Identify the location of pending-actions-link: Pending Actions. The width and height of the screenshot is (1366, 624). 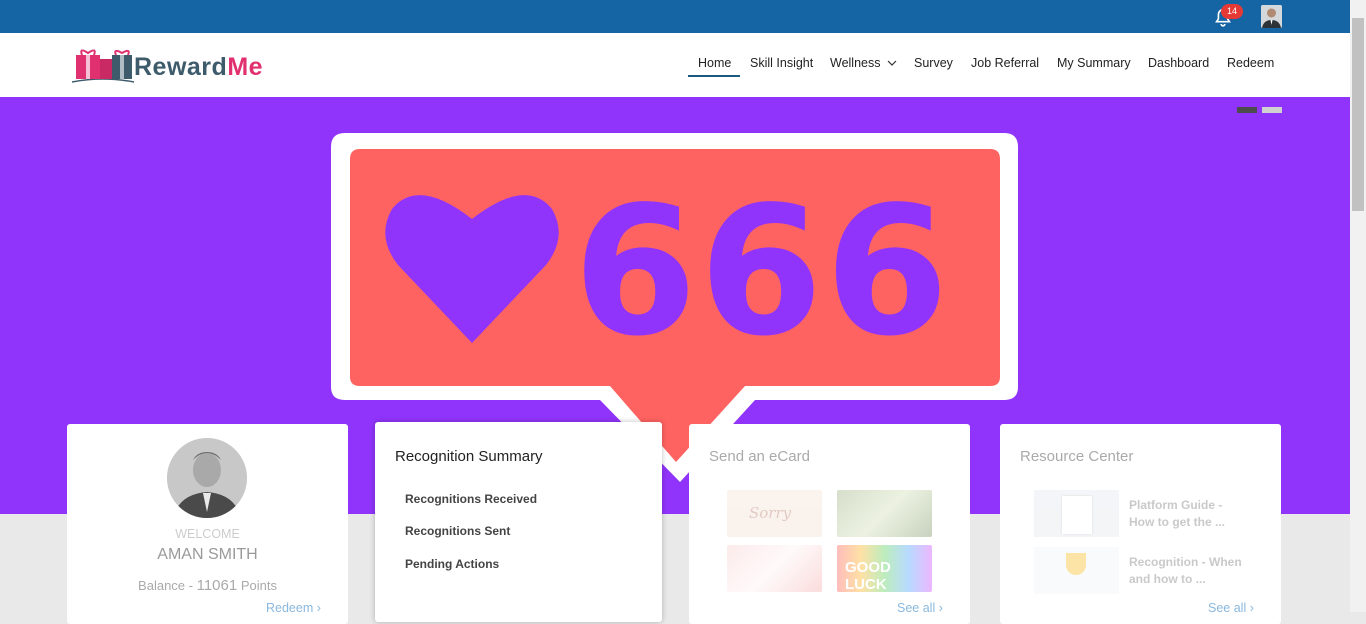
(452, 564).